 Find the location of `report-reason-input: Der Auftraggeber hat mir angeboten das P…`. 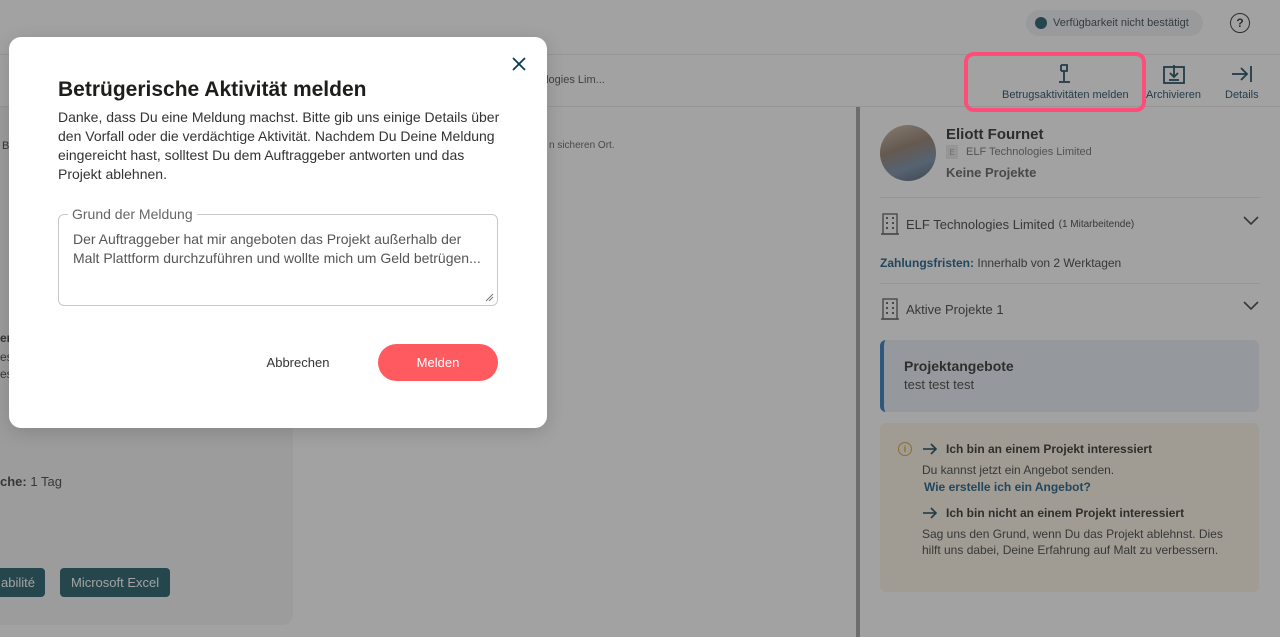

report-reason-input: Der Auftraggeber hat mir angeboten das P… is located at coordinates (279, 265).